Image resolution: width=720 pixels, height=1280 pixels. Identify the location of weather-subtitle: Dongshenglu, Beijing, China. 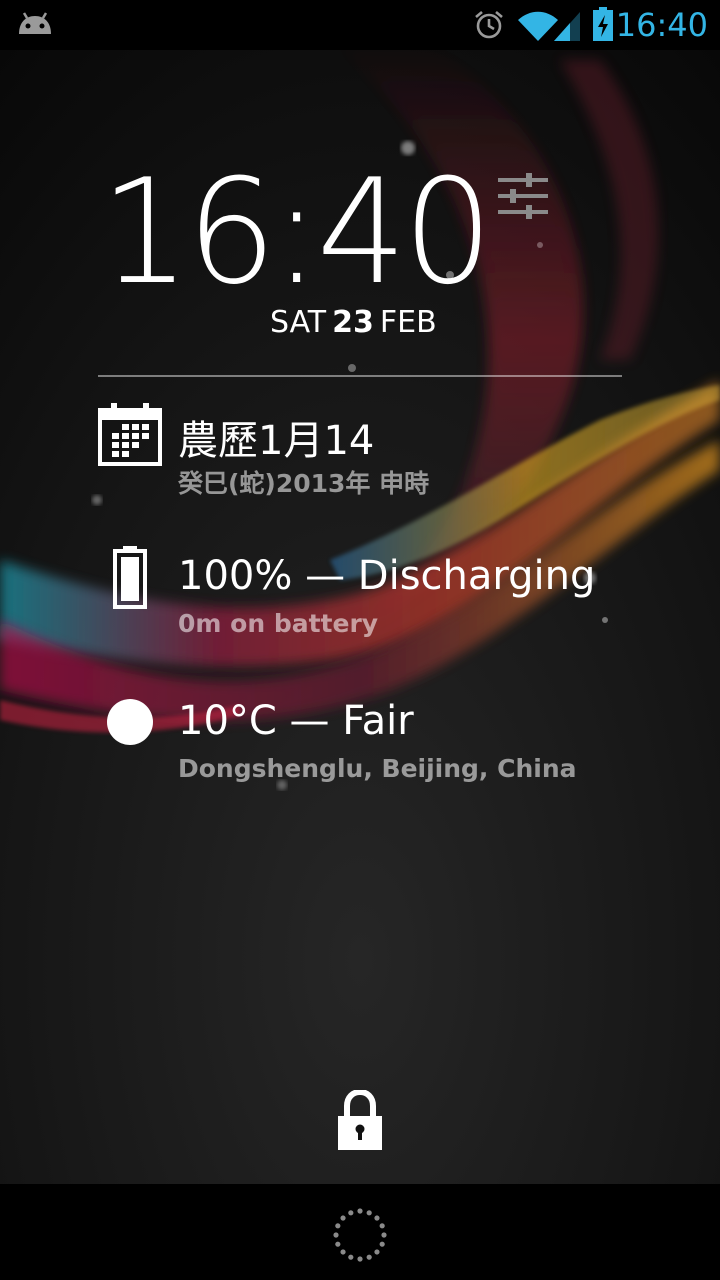
(377, 768).